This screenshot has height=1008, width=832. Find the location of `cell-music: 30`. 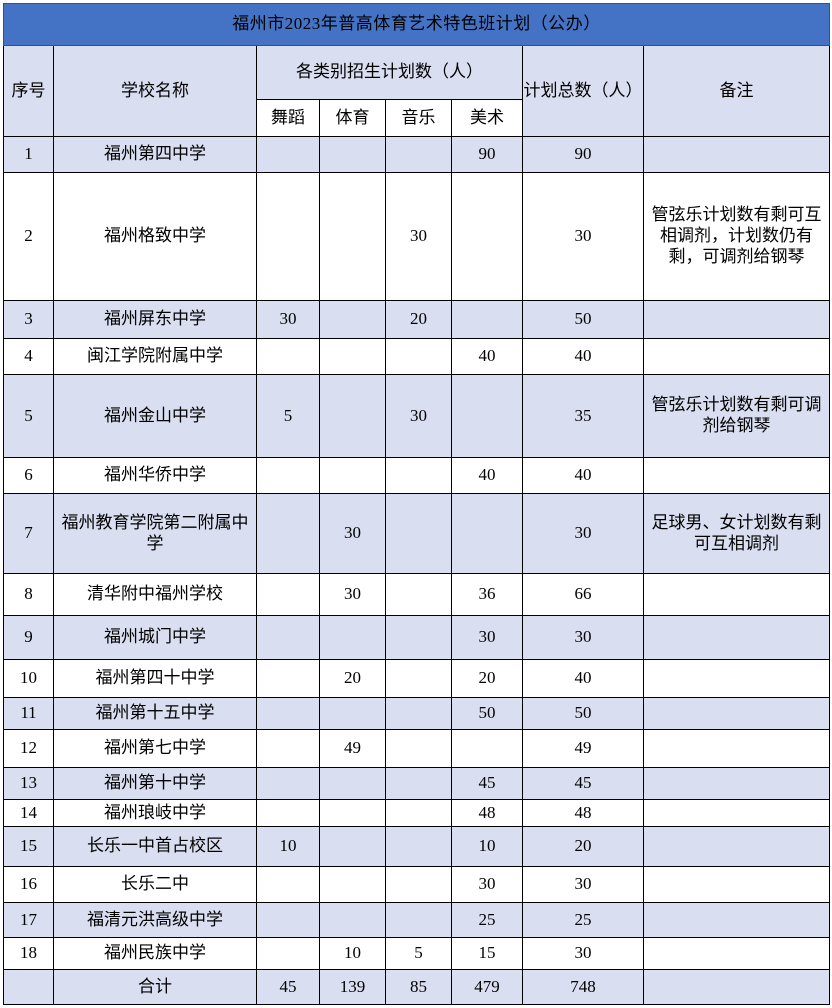

cell-music: 30 is located at coordinates (418, 236).